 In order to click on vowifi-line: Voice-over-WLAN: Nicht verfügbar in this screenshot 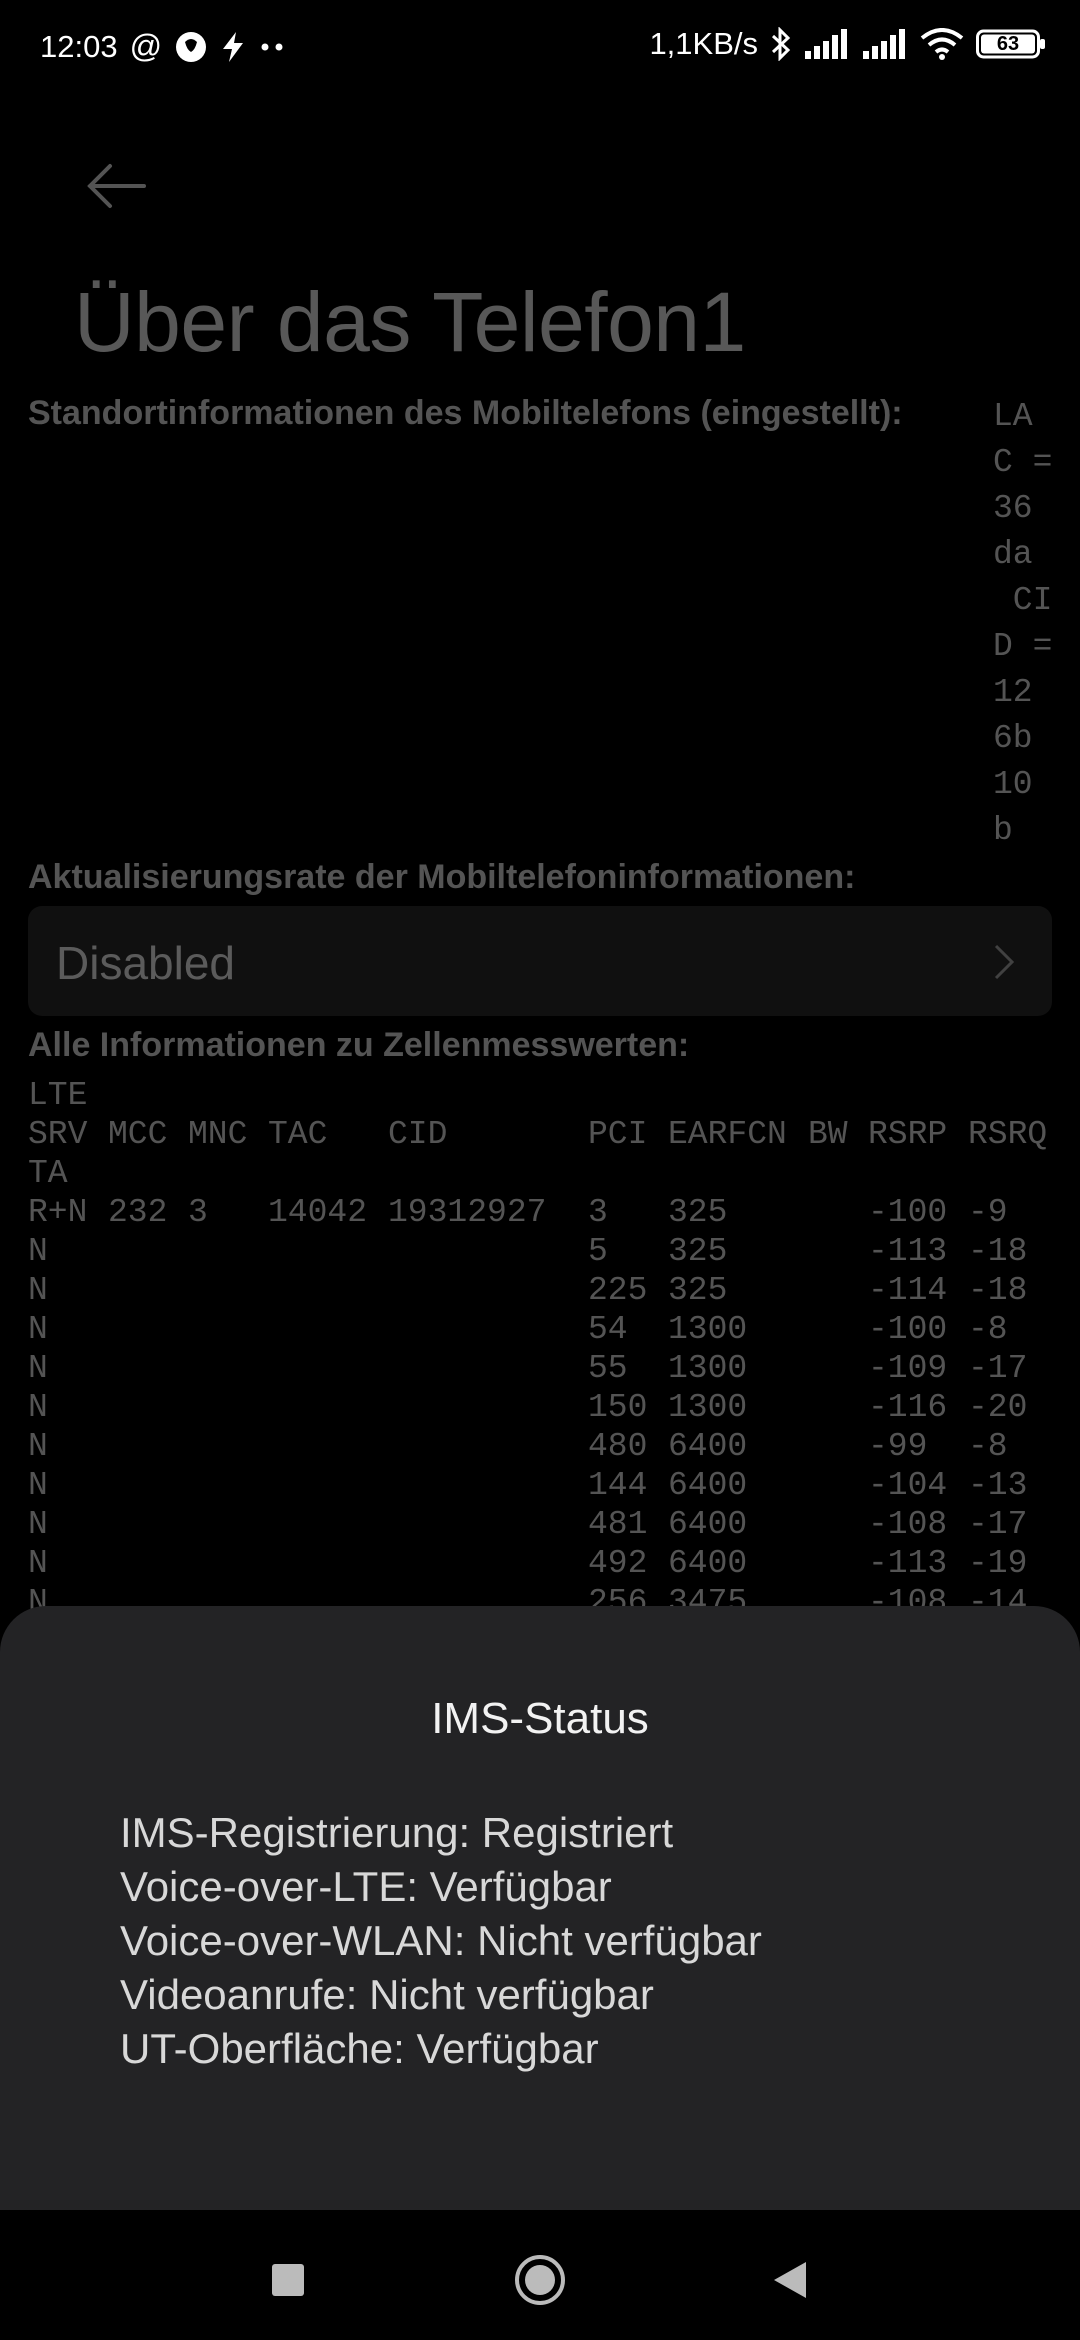, I will do `click(441, 1940)`.